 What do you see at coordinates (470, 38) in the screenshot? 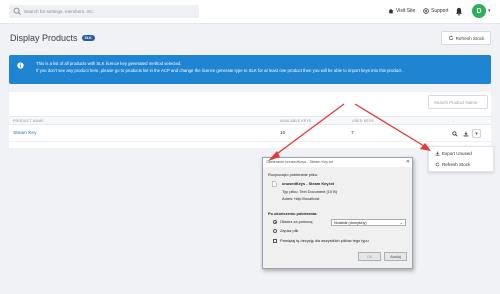
I see `refresh-stock-label: Refresh Stock` at bounding box center [470, 38].